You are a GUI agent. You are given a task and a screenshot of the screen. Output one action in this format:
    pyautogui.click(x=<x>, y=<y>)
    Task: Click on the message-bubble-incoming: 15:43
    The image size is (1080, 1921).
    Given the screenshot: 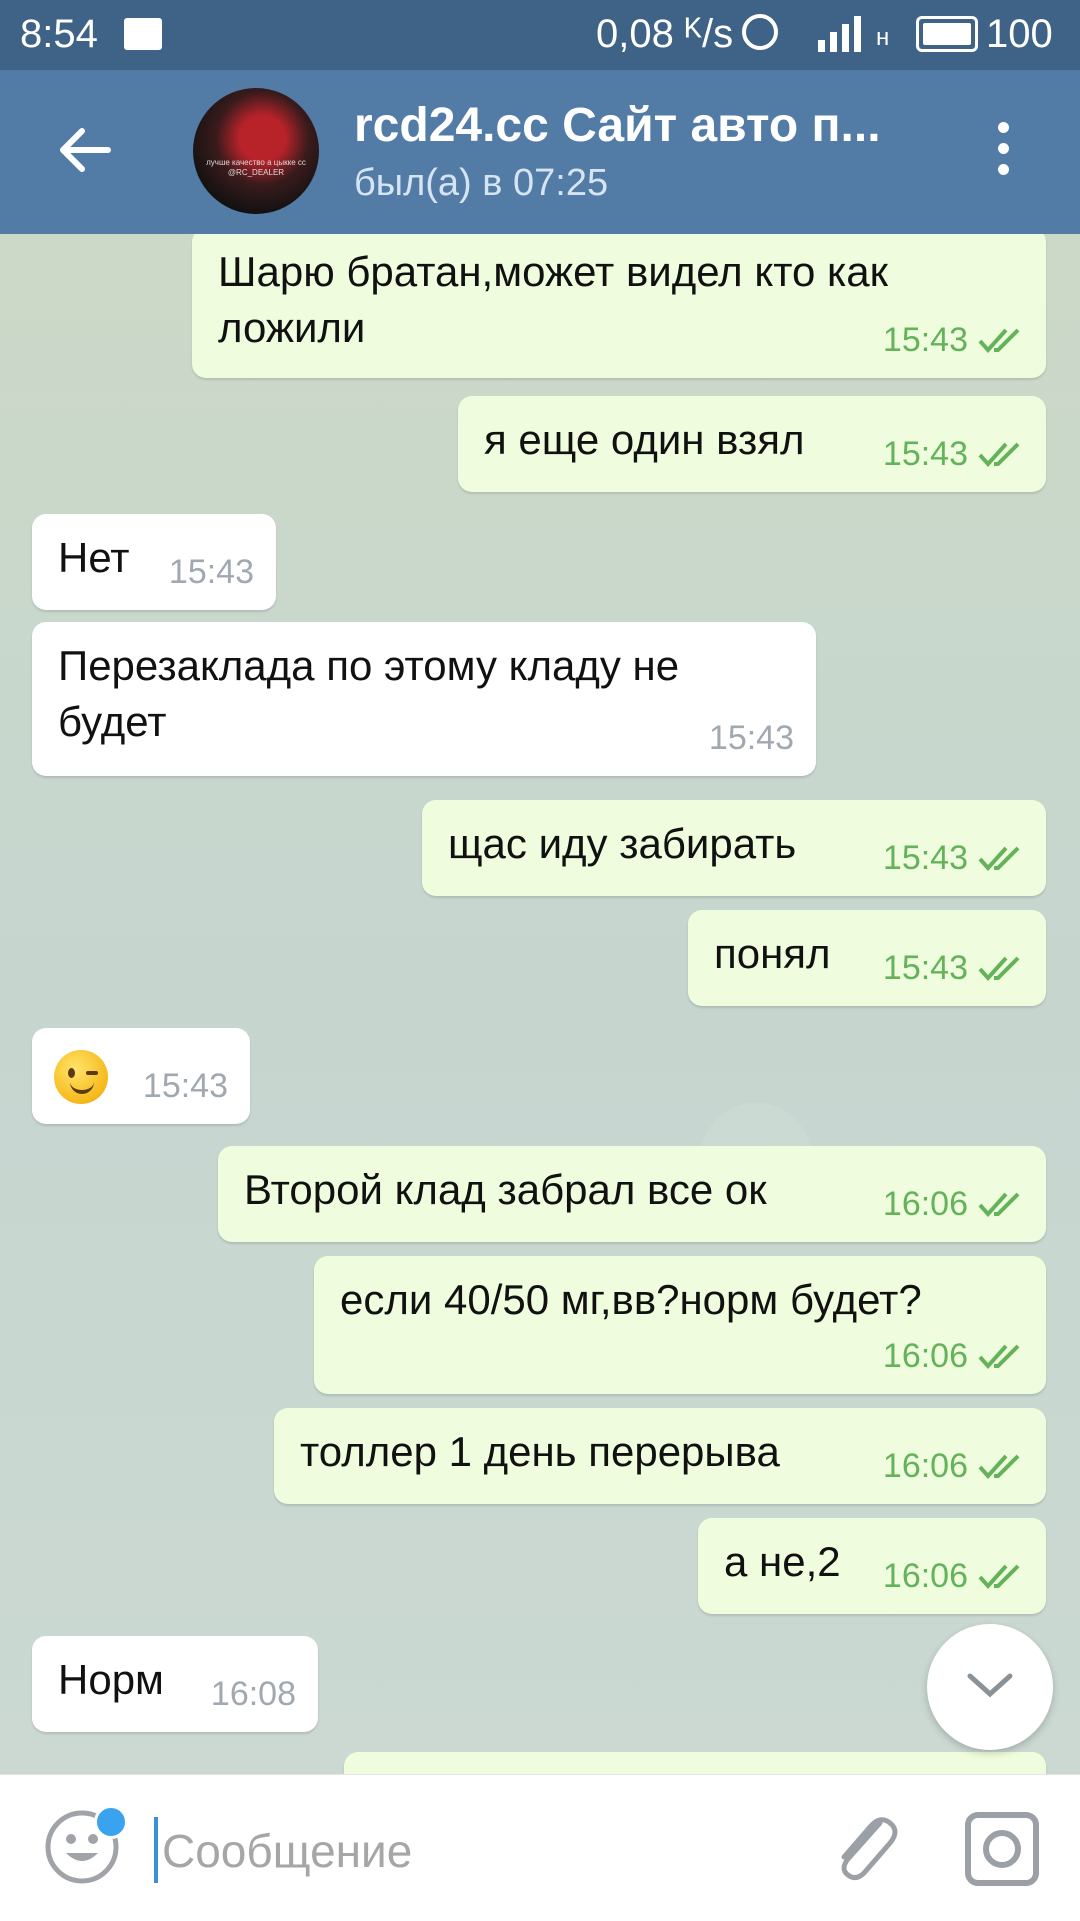 What is the action you would take?
    pyautogui.click(x=141, y=1076)
    